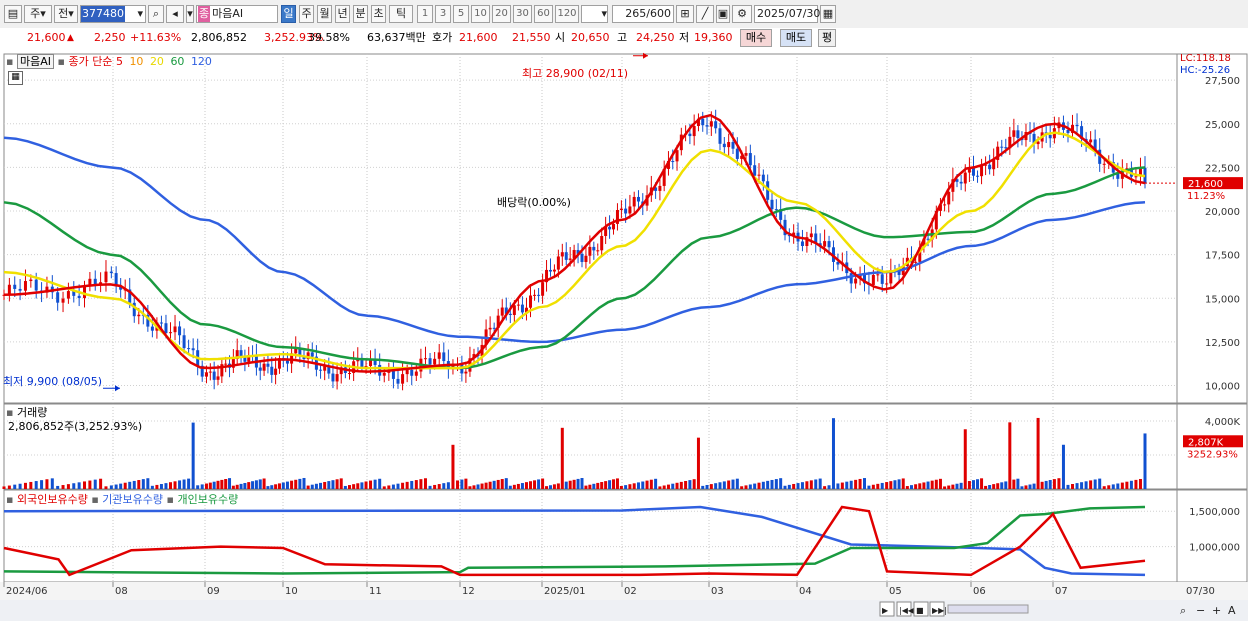 The width and height of the screenshot is (1248, 624). Describe the element at coordinates (756, 38) in the screenshot. I see `buy-button: 매수` at that location.